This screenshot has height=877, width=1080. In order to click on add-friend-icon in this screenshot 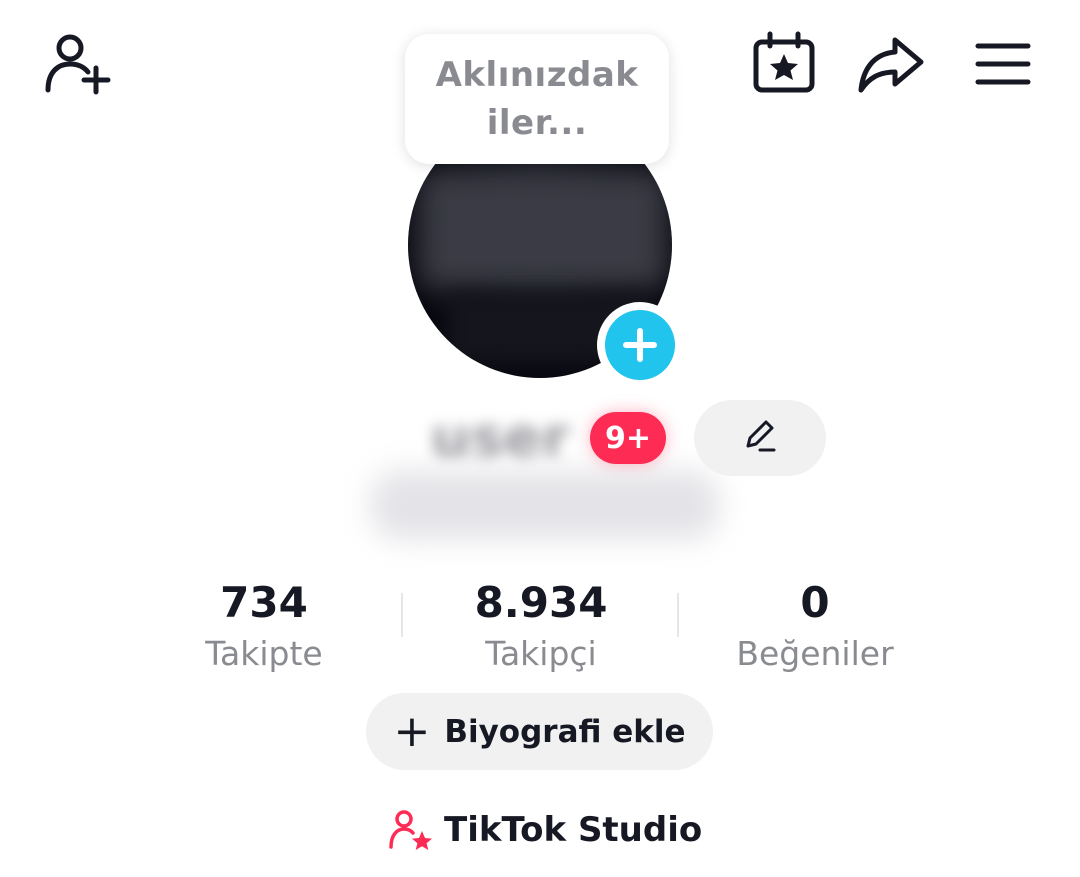, I will do `click(76, 63)`.